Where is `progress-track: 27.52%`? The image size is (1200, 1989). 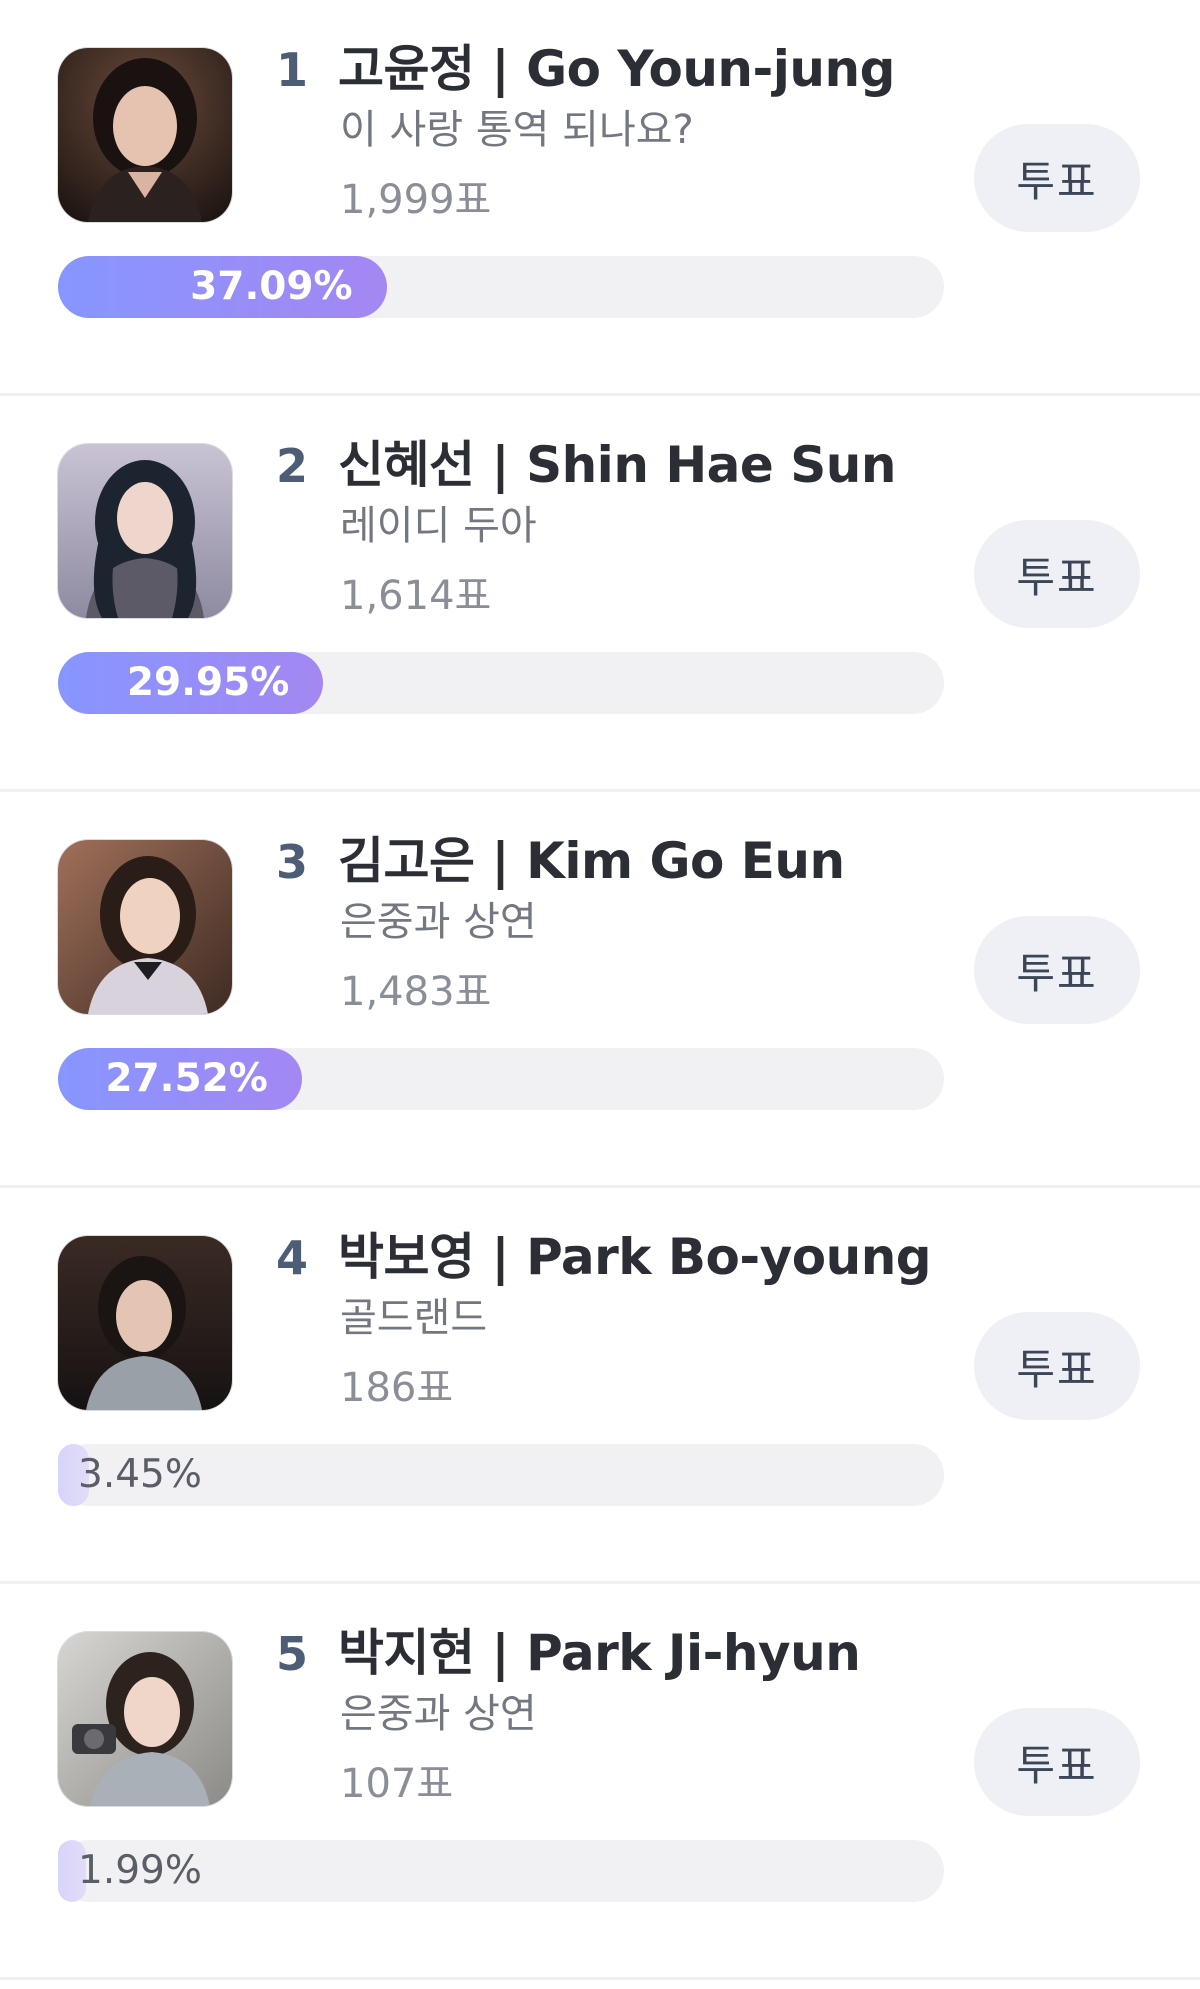
progress-track: 27.52% is located at coordinates (501, 1079).